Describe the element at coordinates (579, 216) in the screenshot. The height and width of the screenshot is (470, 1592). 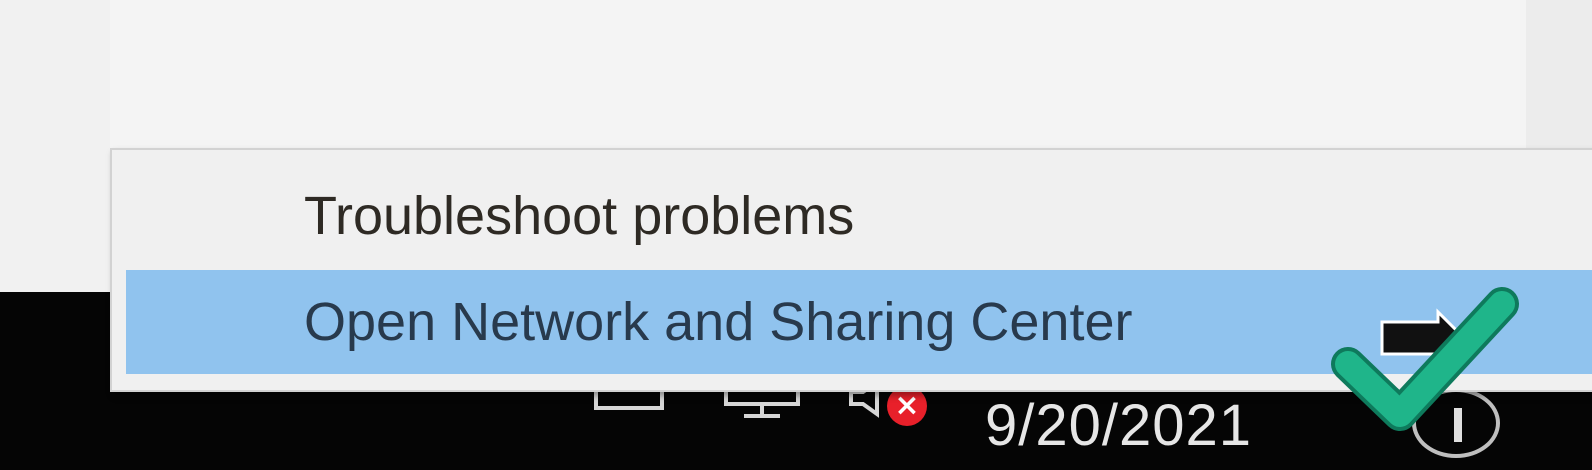
I see `menu-item-label: Troubleshoot problems` at that location.